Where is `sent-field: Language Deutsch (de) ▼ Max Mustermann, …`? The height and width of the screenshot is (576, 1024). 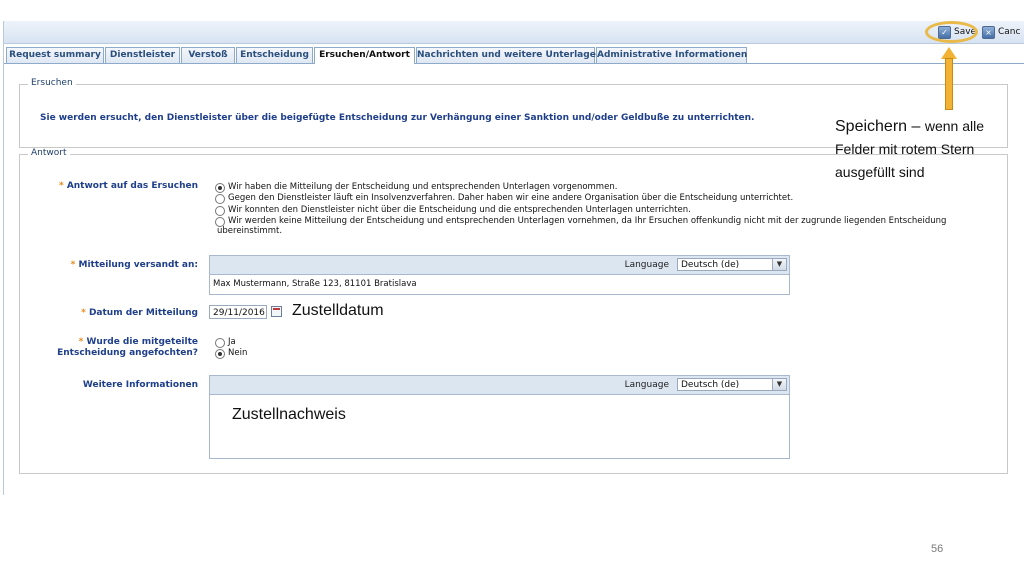 sent-field: Language Deutsch (de) ▼ Max Mustermann, … is located at coordinates (499, 275).